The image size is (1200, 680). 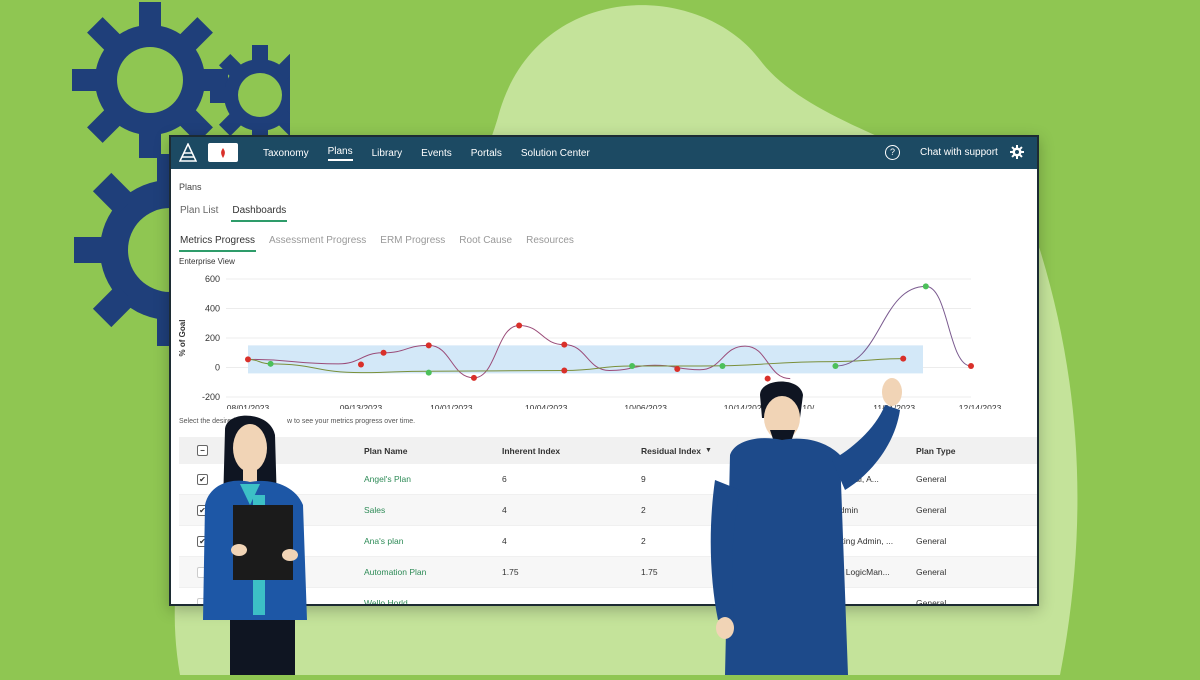 I want to click on nav-events: Events, so click(x=436, y=153).